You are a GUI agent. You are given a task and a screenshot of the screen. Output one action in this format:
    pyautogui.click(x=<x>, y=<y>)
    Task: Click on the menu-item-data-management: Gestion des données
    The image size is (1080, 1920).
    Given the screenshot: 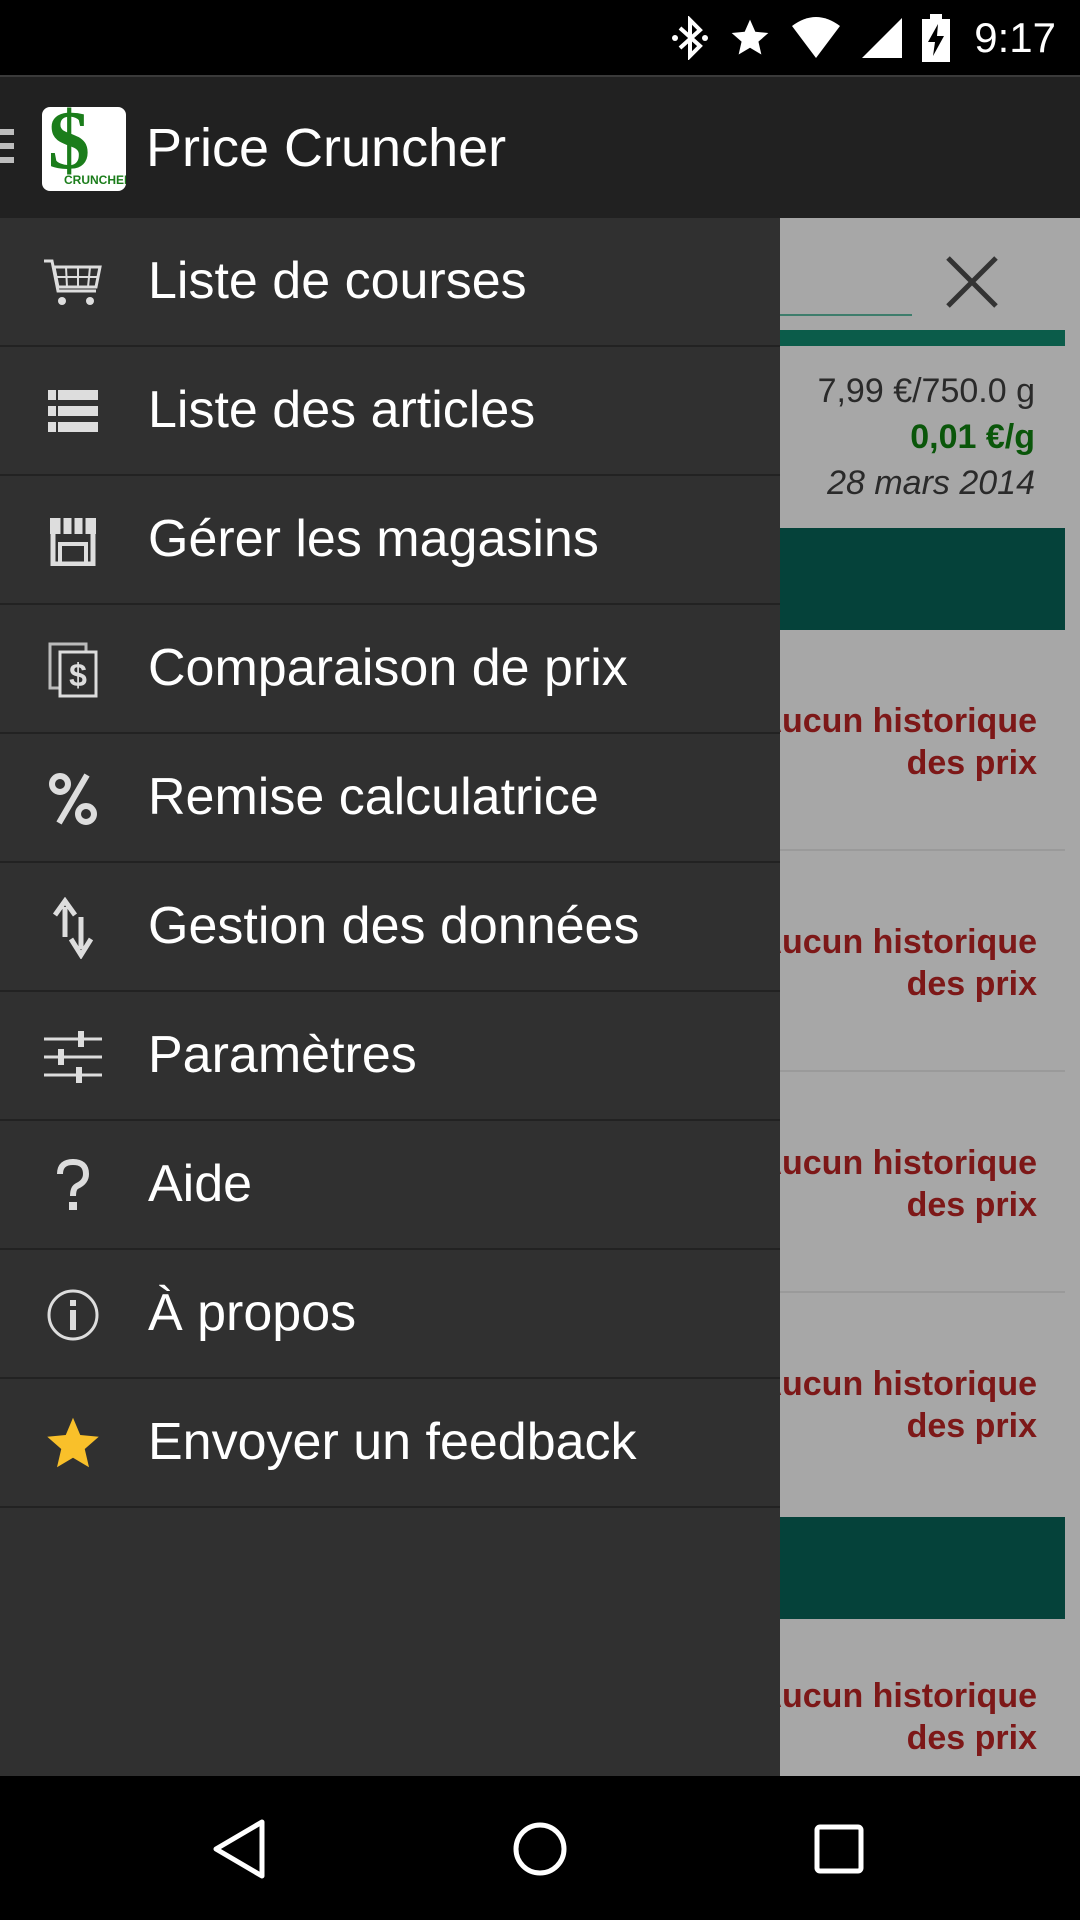 What is the action you would take?
    pyautogui.click(x=390, y=927)
    